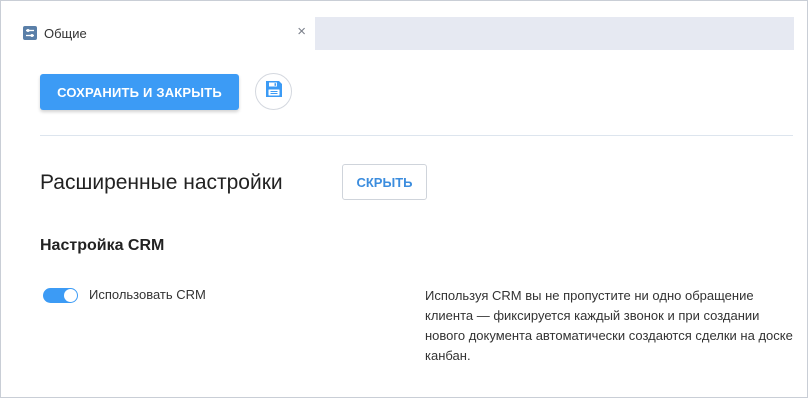  I want to click on tab-bar: Общие ×, so click(404, 26).